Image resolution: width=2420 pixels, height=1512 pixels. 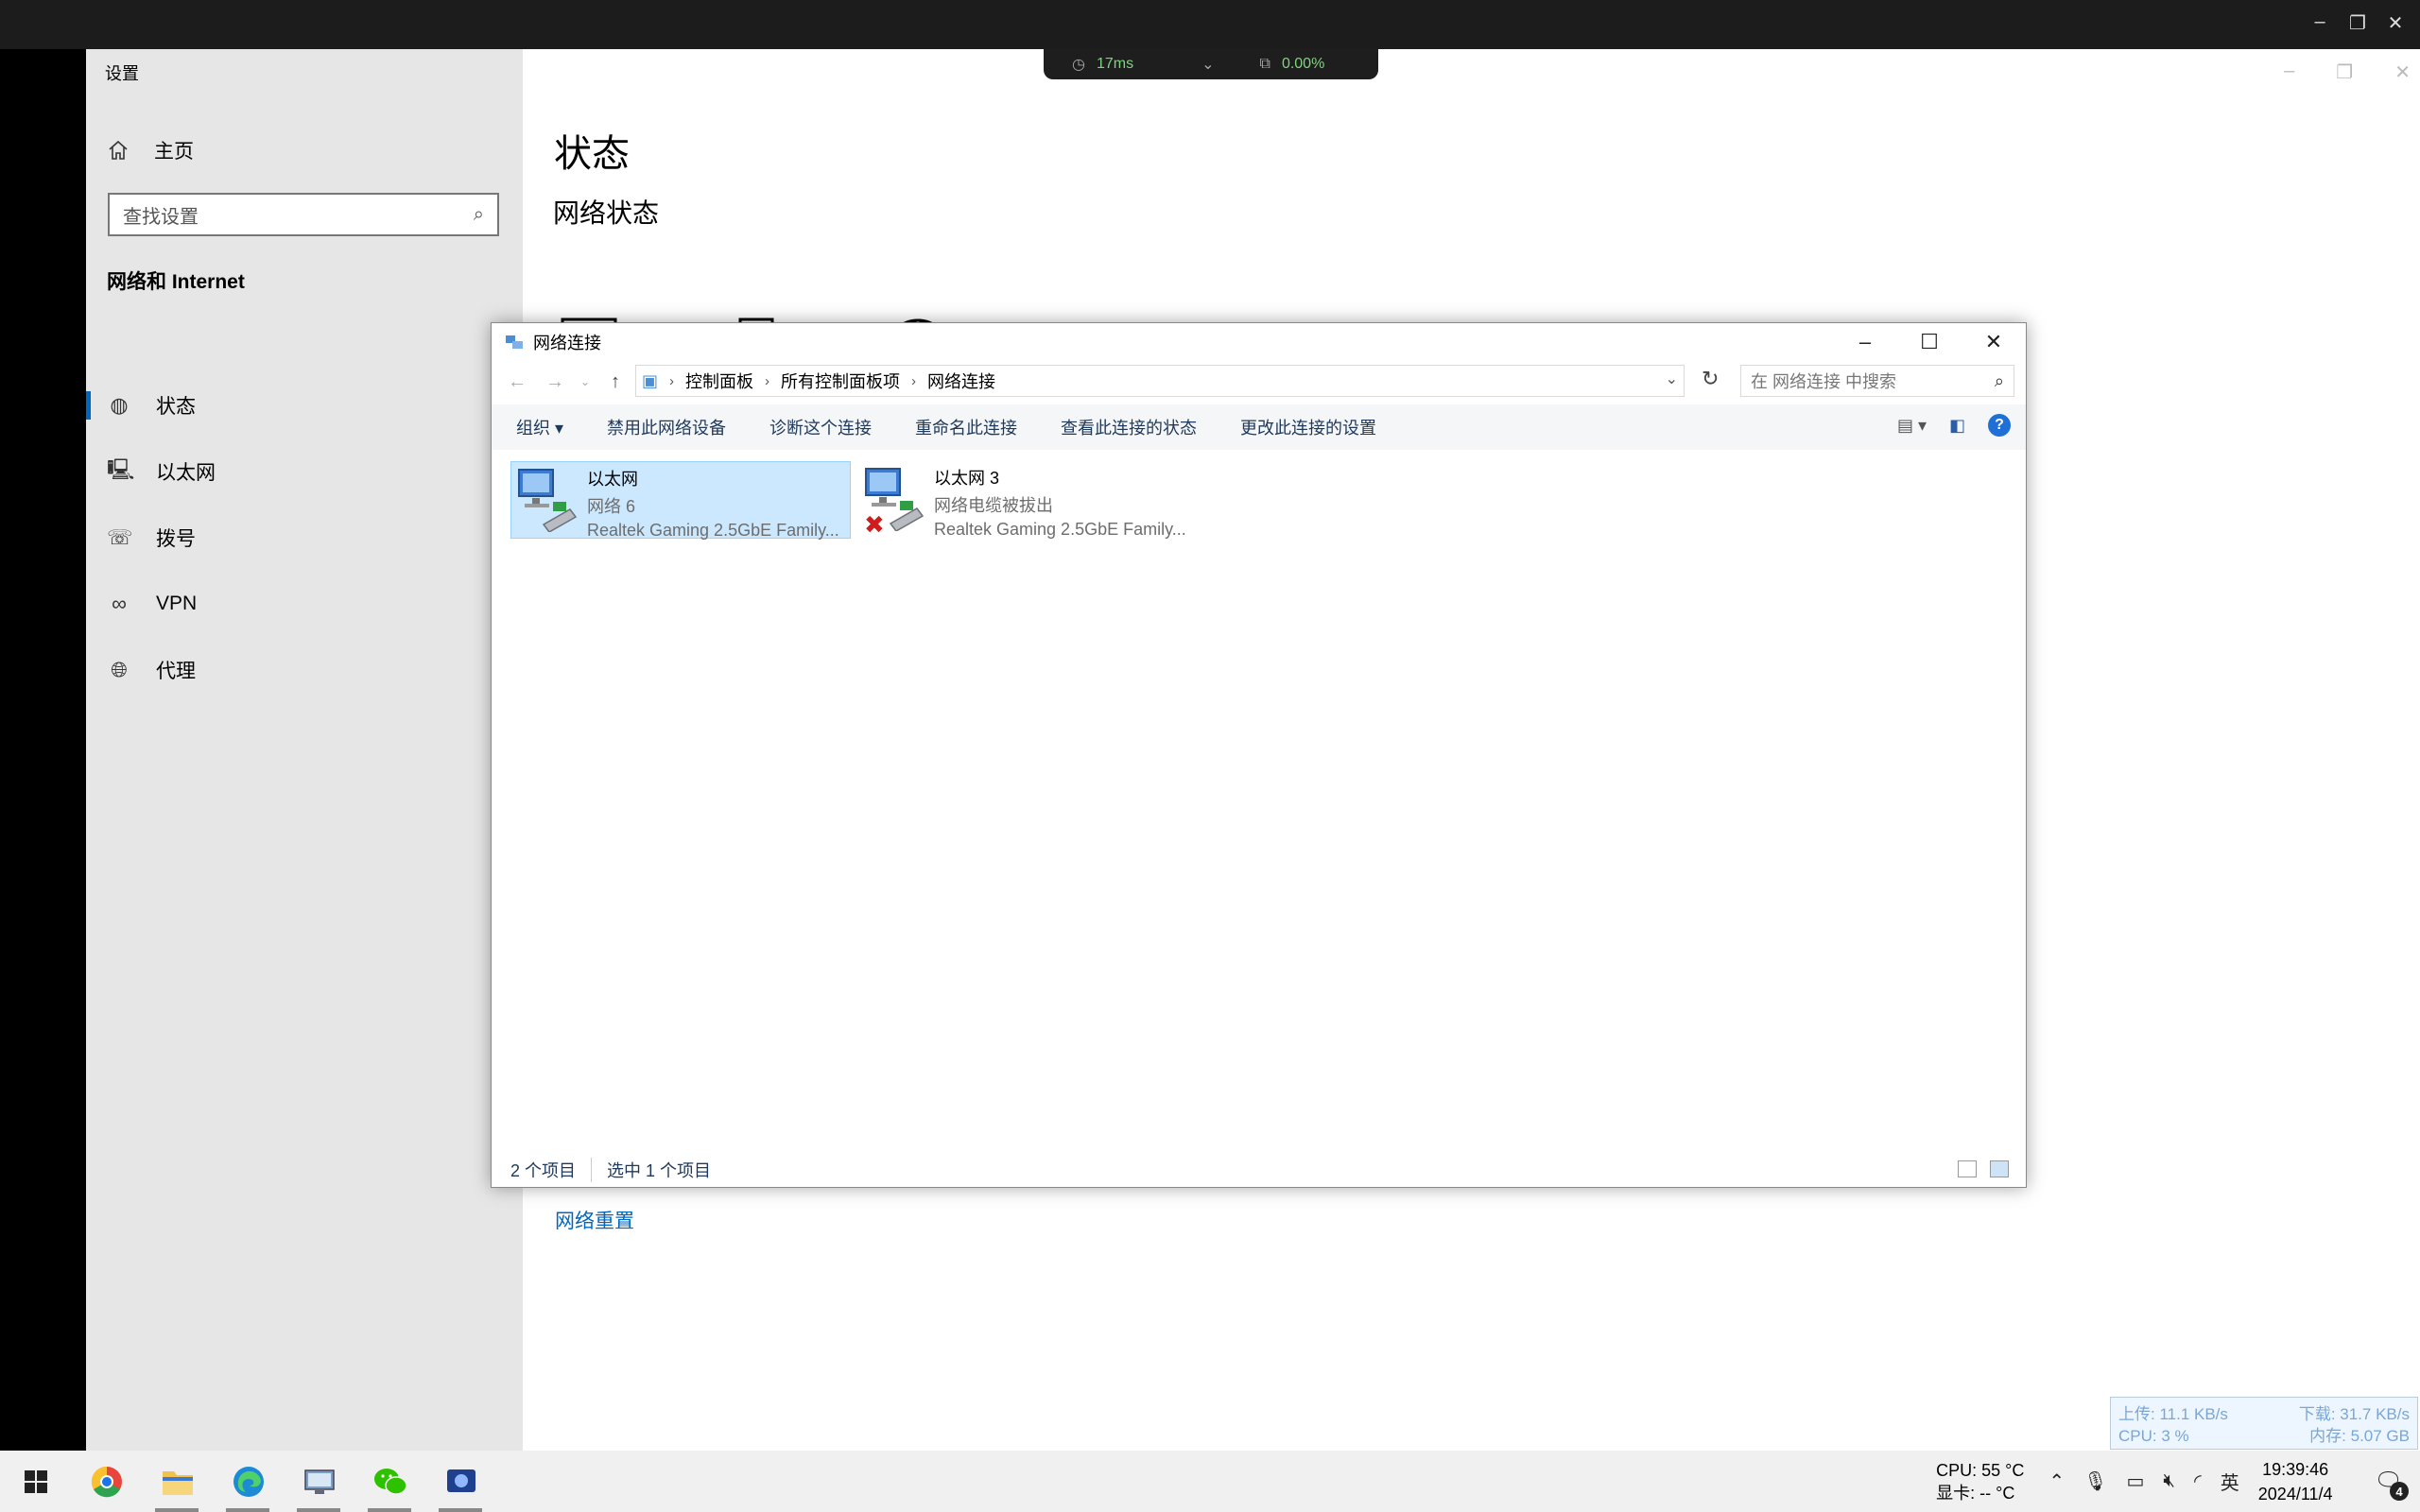 I want to click on view-status-button: 查看此连接的状态, so click(x=1129, y=427).